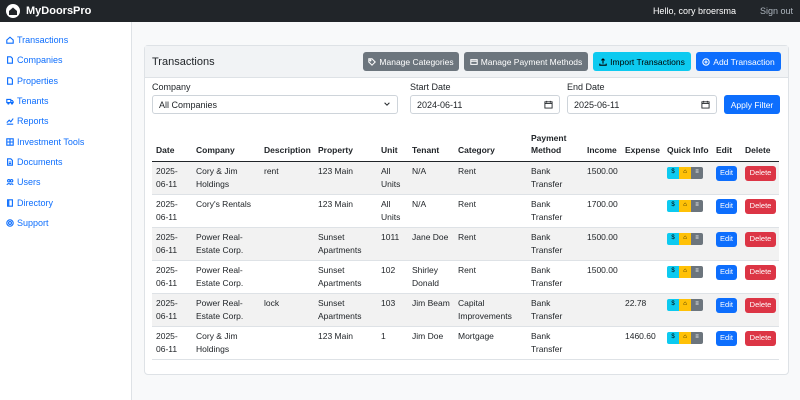 The height and width of the screenshot is (400, 800). I want to click on sidebar-item-label: Directory, so click(35, 202).